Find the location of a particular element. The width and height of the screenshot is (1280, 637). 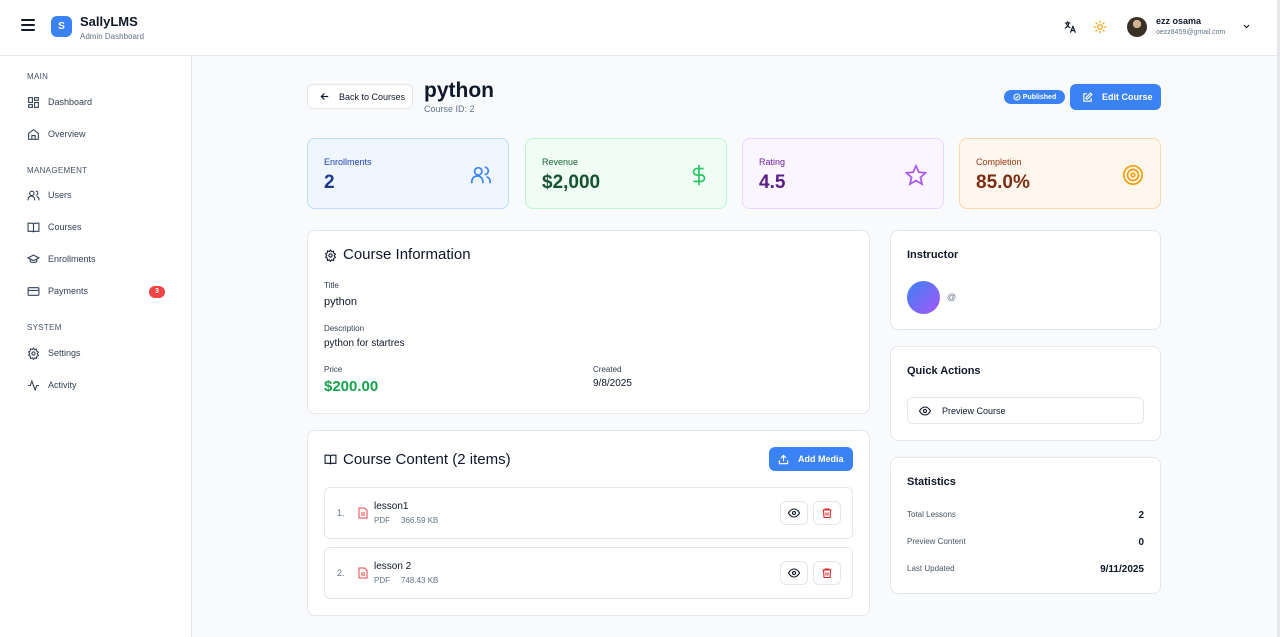

home-icon is located at coordinates (33, 134).